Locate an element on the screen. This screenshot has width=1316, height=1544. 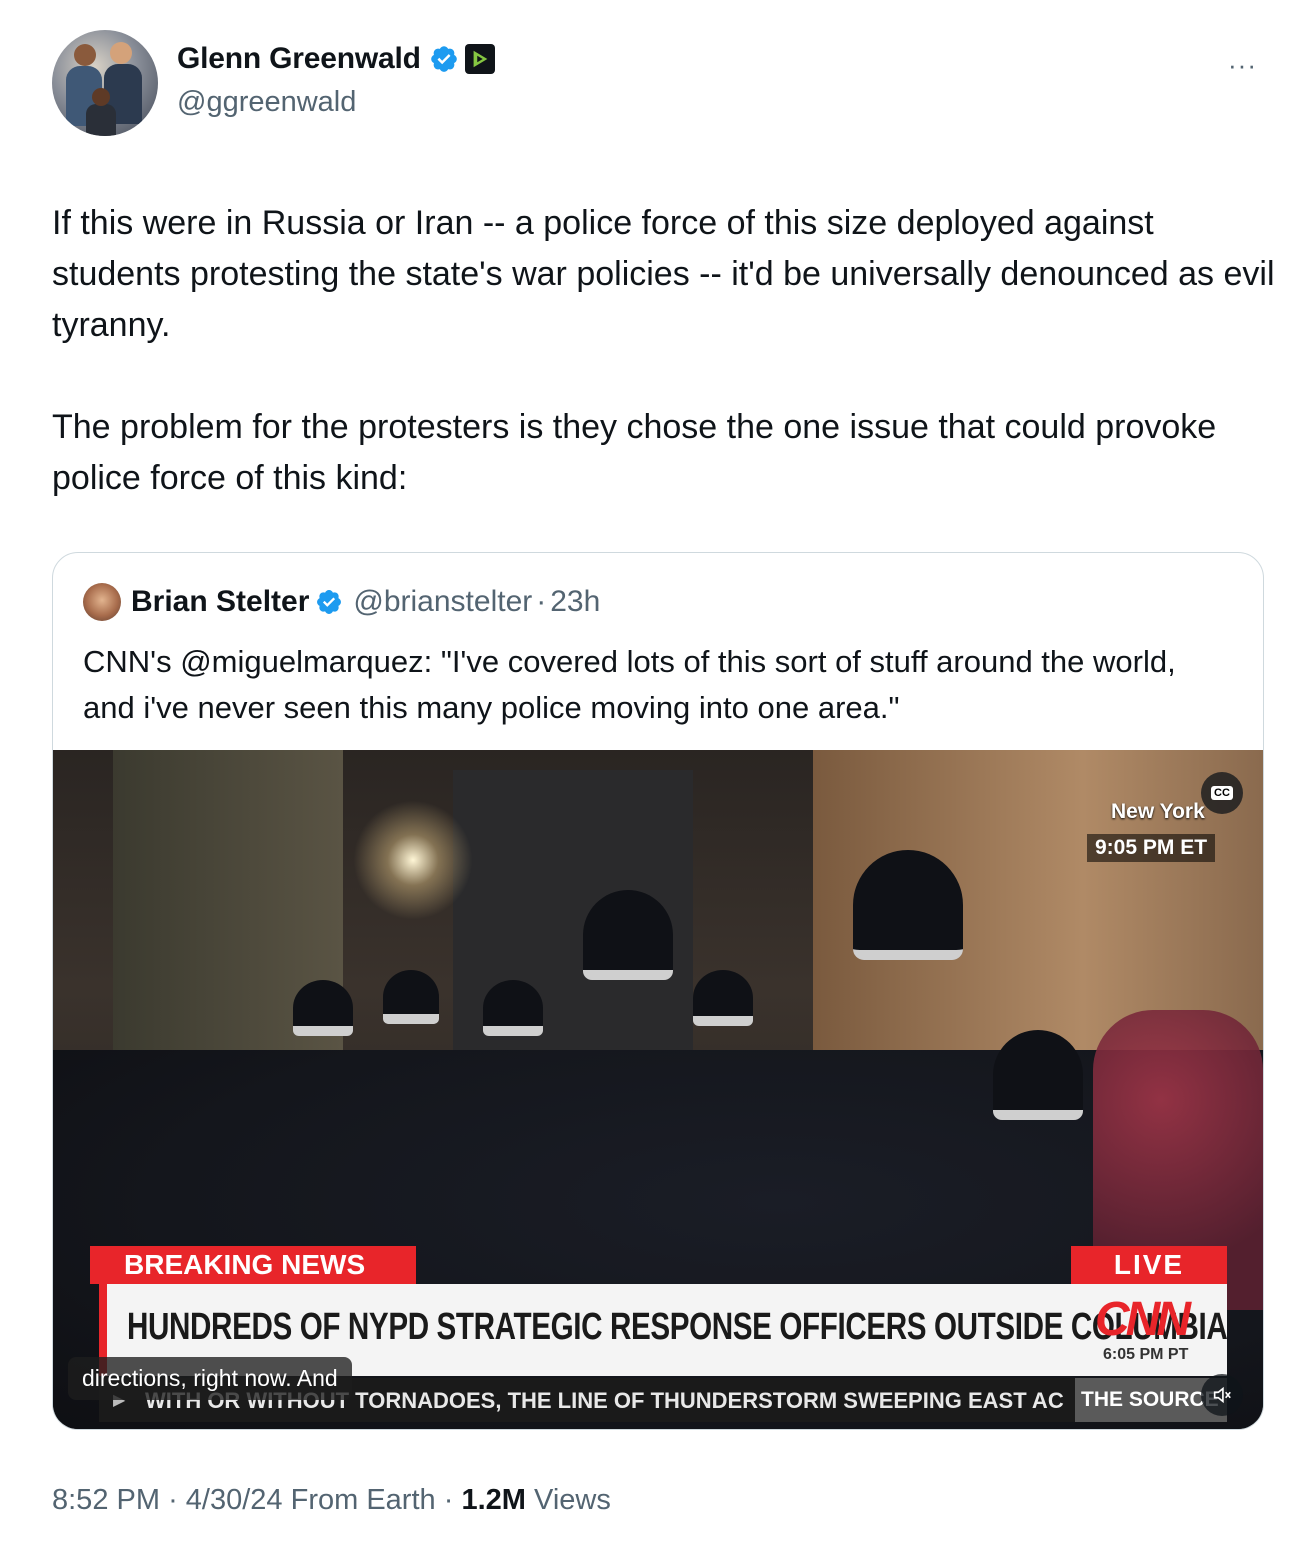
network-time: 6:05 PM PT is located at coordinates (1146, 1354).